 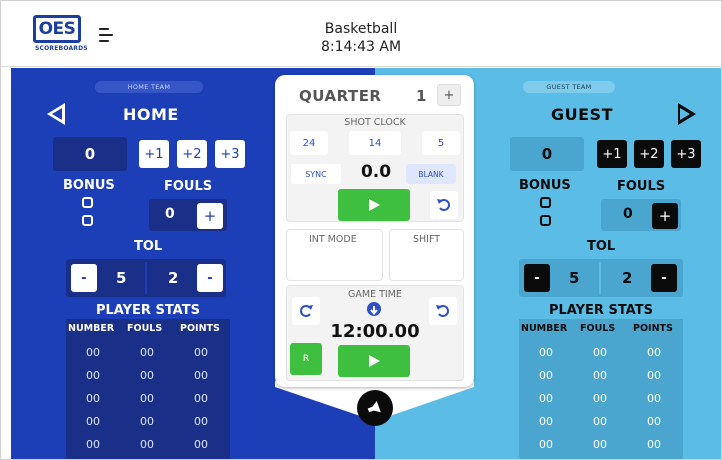 What do you see at coordinates (57, 114) in the screenshot?
I see `left-arrow-icon-inner` at bounding box center [57, 114].